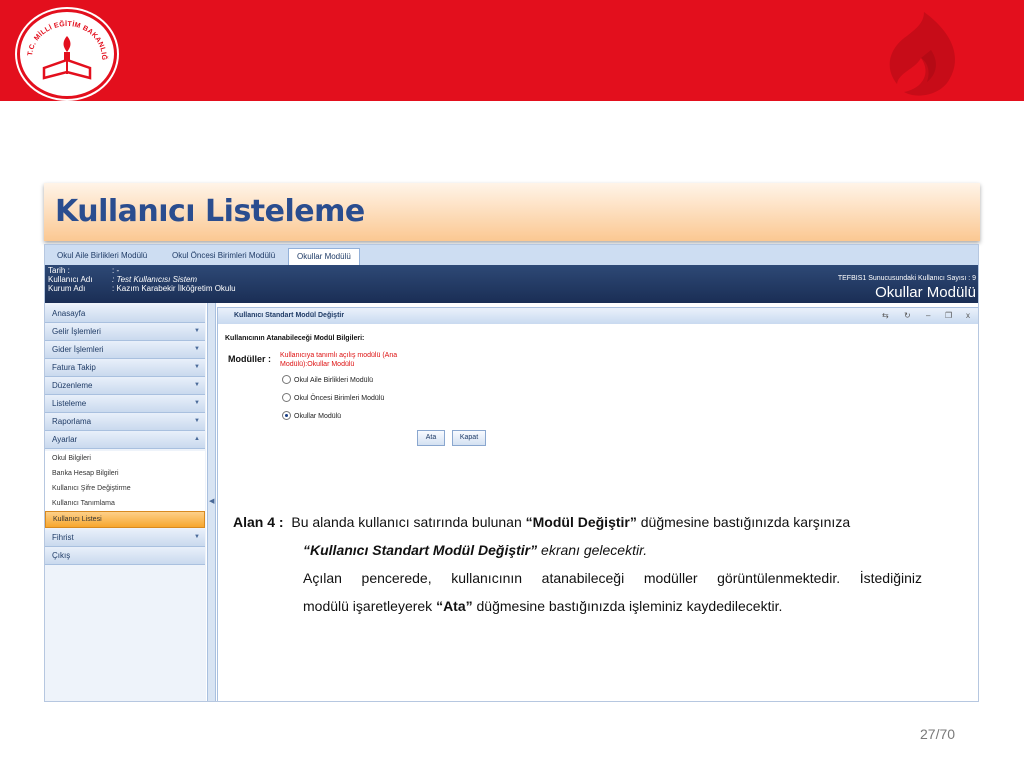  I want to click on sidebar-item-ayarlar: Ayarlar ▲, so click(125, 440).